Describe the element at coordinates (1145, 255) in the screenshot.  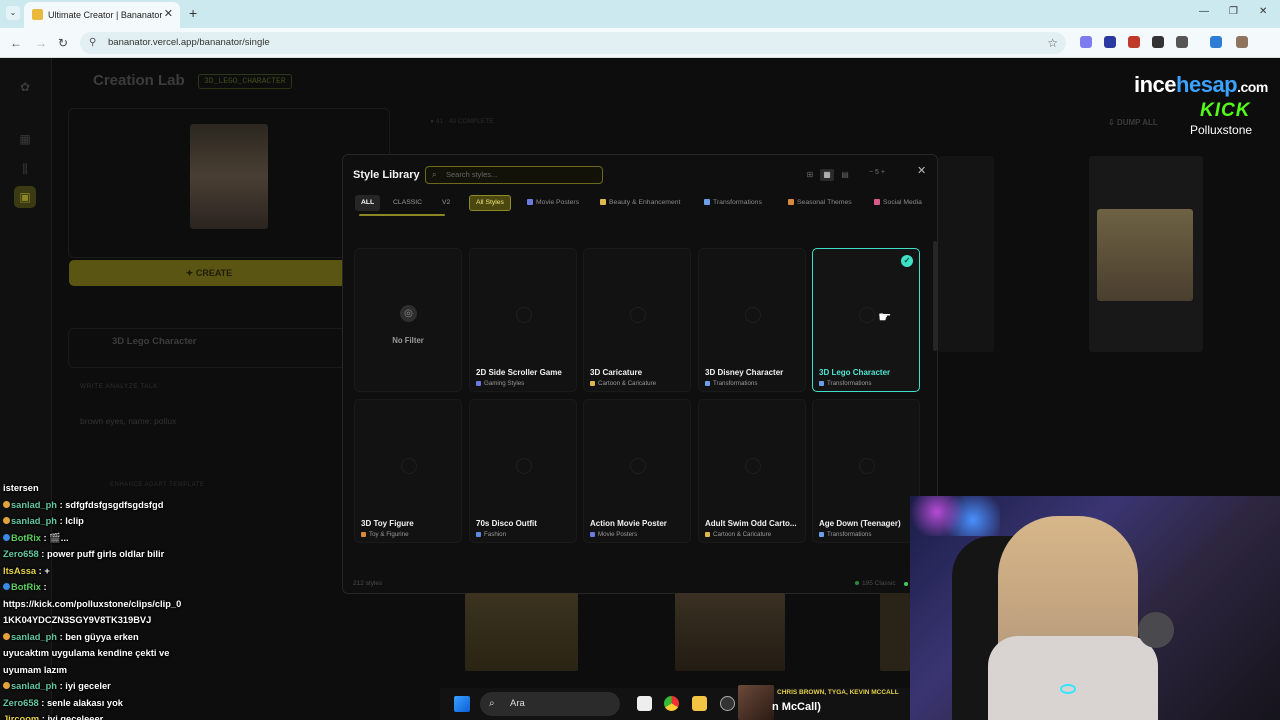
I see `result-thumbnail` at that location.